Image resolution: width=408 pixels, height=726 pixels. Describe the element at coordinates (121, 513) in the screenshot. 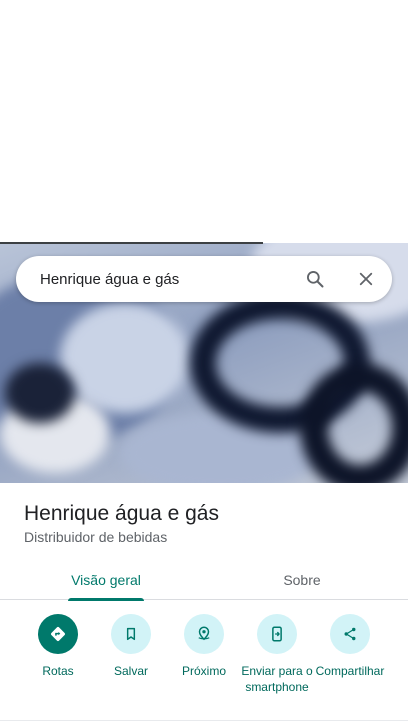

I see `place-name: Henrique água e gás` at that location.